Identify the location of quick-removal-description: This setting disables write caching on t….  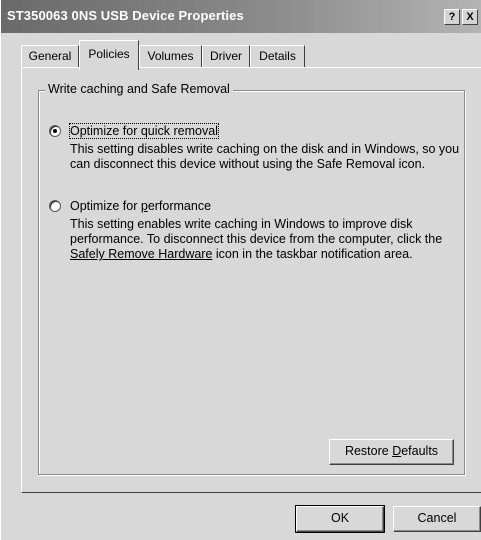
(265, 156).